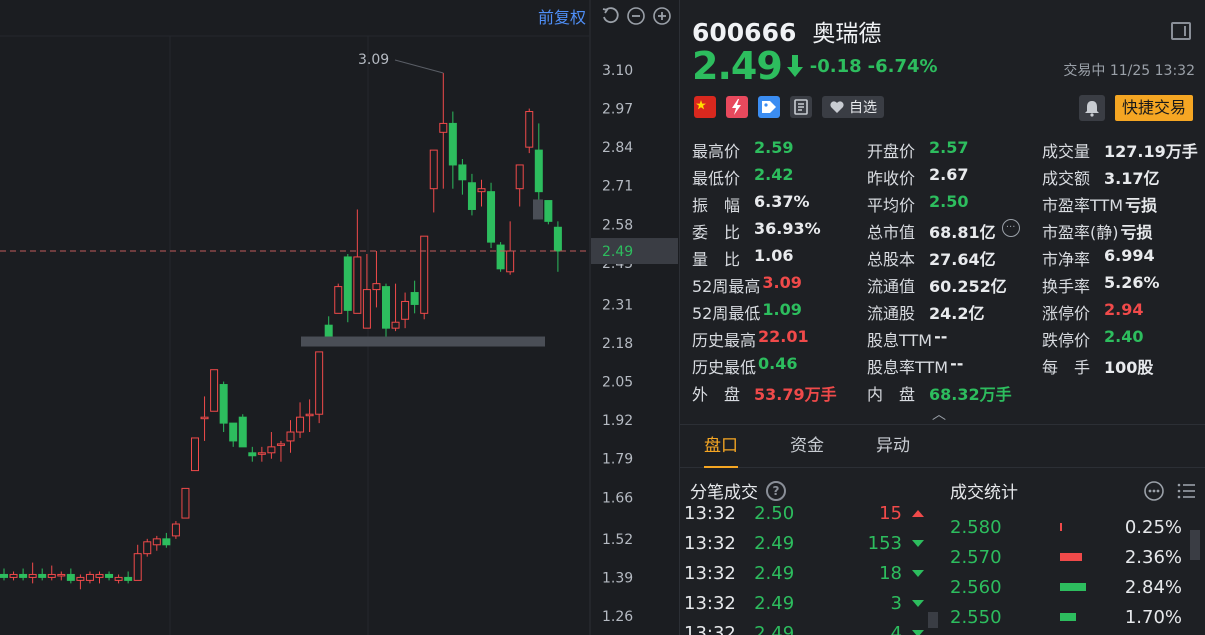  What do you see at coordinates (776, 490) in the screenshot?
I see `help-icon: ?` at bounding box center [776, 490].